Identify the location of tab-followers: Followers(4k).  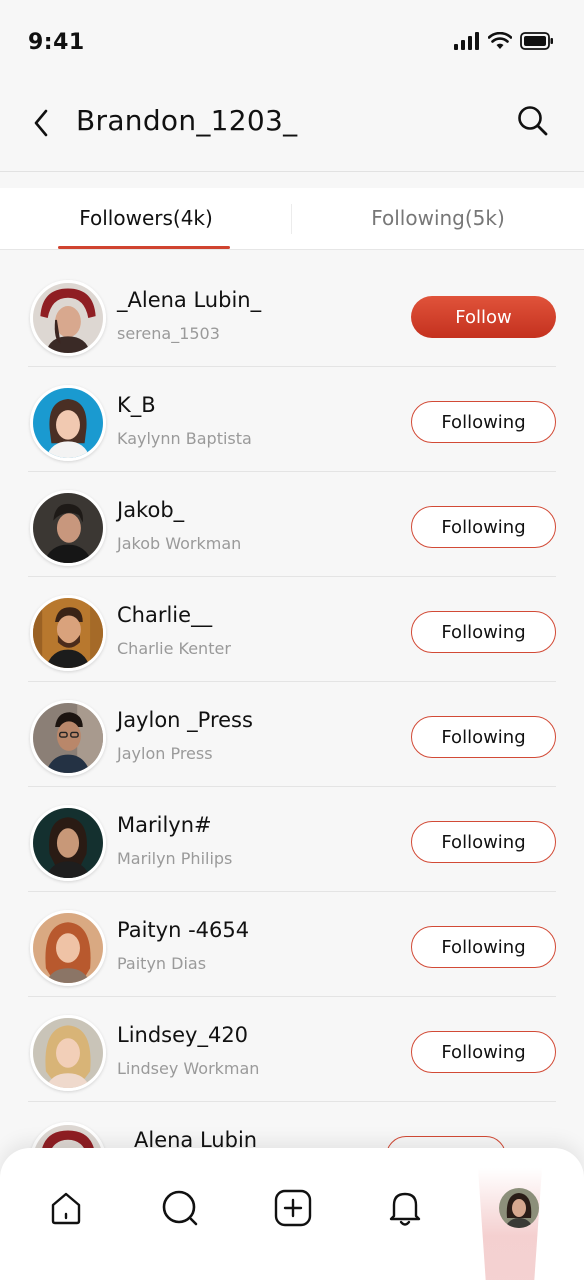
(146, 219).